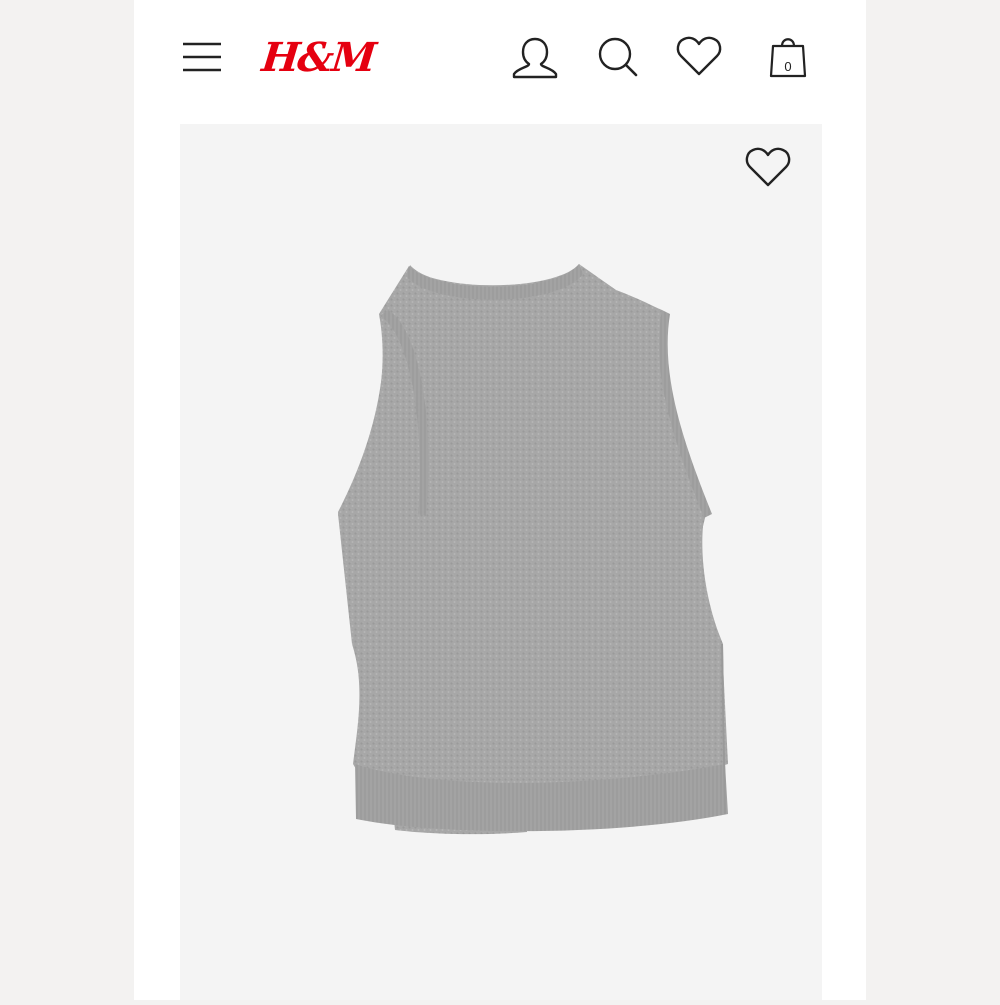 The height and width of the screenshot is (1005, 1000). What do you see at coordinates (618, 56) in the screenshot?
I see `search-icon` at bounding box center [618, 56].